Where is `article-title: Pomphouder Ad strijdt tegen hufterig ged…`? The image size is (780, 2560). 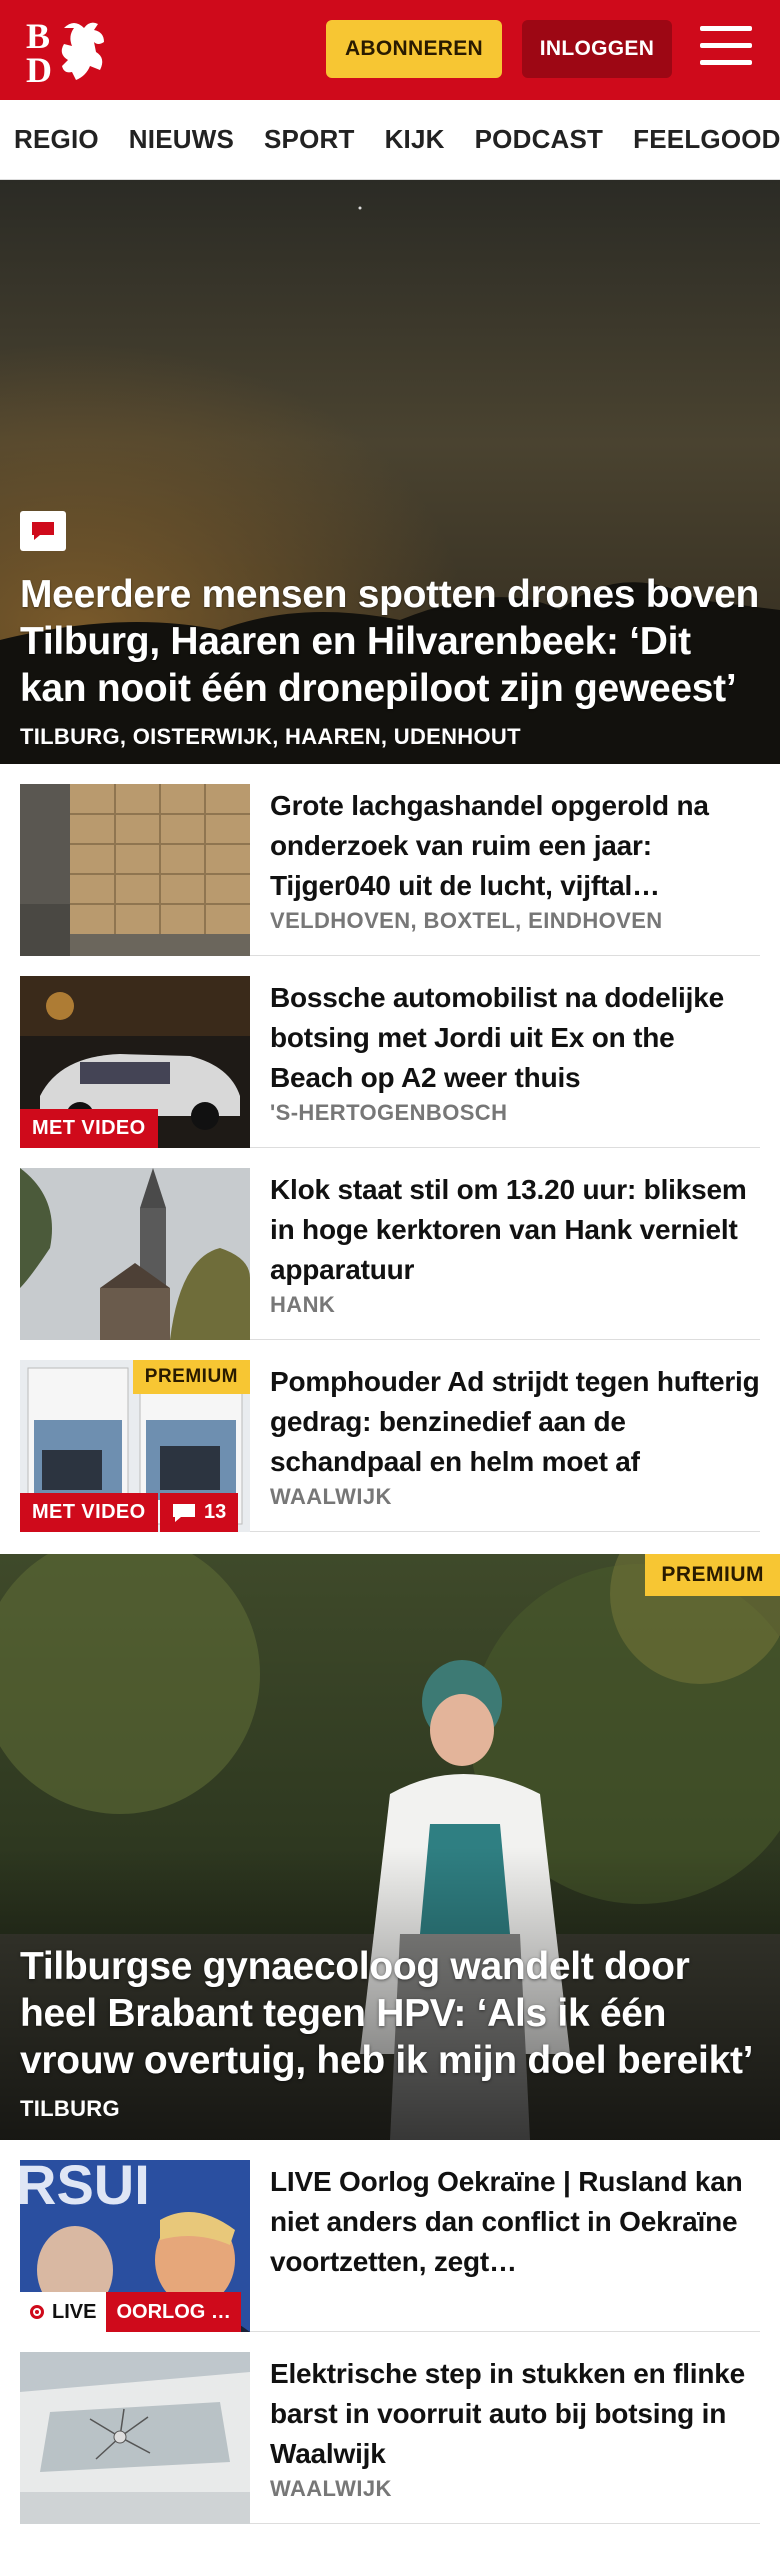 article-title: Pomphouder Ad strijdt tegen hufterig ged… is located at coordinates (515, 1422).